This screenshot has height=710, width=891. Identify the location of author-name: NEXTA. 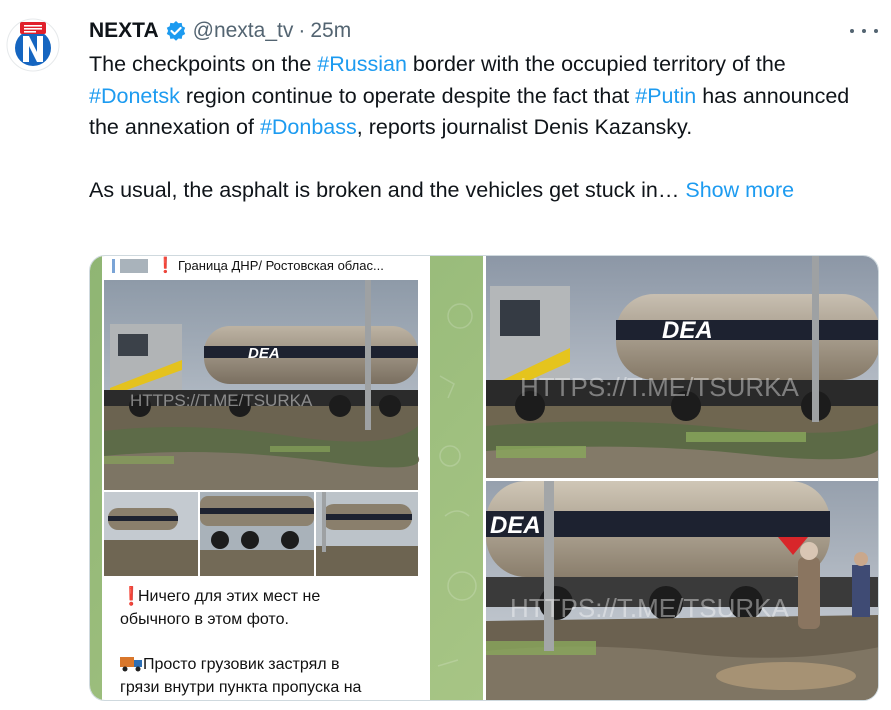
(124, 31).